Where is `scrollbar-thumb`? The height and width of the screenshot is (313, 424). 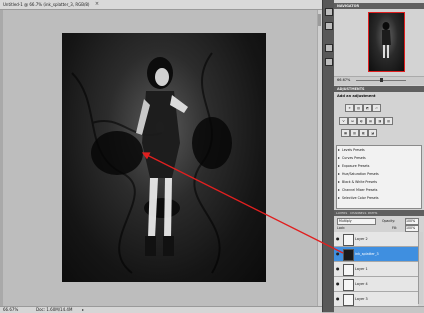
scrollbar-thumb is located at coordinates (319, 20).